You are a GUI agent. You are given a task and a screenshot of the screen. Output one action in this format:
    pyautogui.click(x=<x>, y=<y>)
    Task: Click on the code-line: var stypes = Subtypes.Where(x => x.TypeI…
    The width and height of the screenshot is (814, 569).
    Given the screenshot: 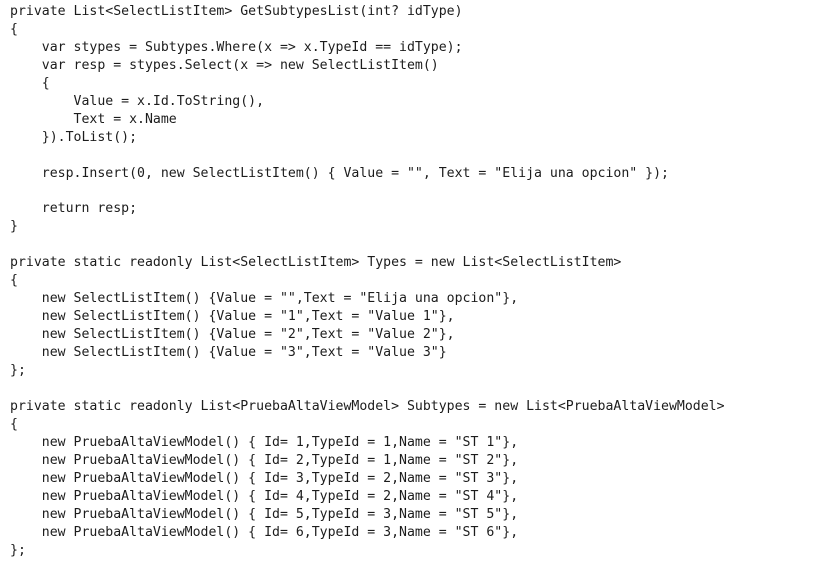 What is the action you would take?
    pyautogui.click(x=236, y=47)
    